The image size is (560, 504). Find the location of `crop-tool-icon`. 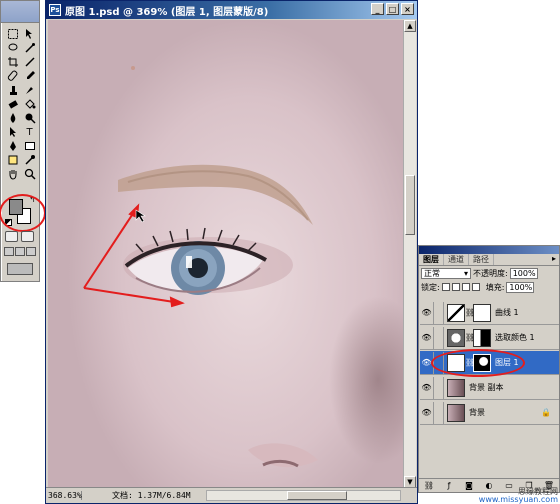

crop-tool-icon is located at coordinates (12, 62).